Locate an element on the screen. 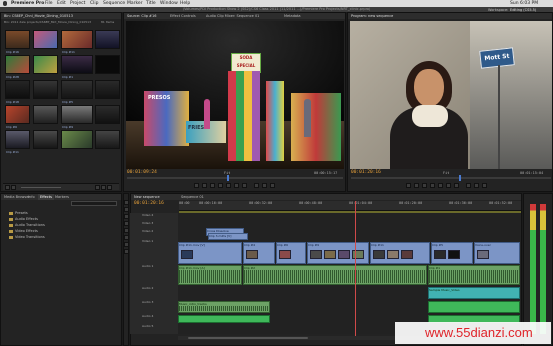  new-bin-icon is located at coordinates (97, 187).